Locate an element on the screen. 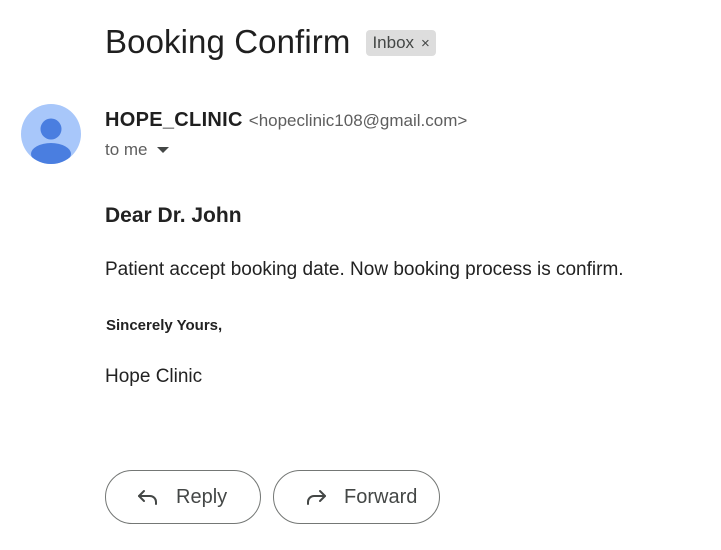  sender-row: HOPE_CLINIC <hopeclinic108@gmail.com> is located at coordinates (286, 120).